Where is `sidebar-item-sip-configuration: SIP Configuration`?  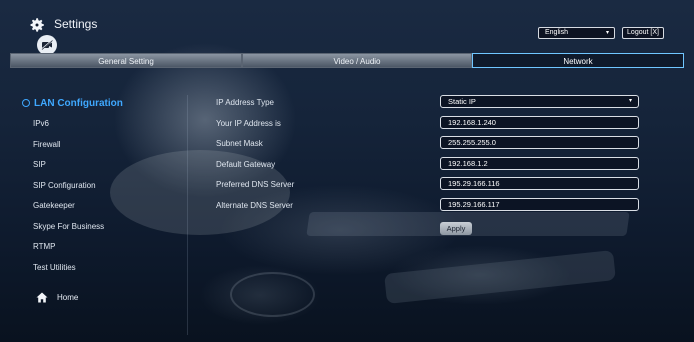
sidebar-item-sip-configuration: SIP Configuration is located at coordinates (102, 186).